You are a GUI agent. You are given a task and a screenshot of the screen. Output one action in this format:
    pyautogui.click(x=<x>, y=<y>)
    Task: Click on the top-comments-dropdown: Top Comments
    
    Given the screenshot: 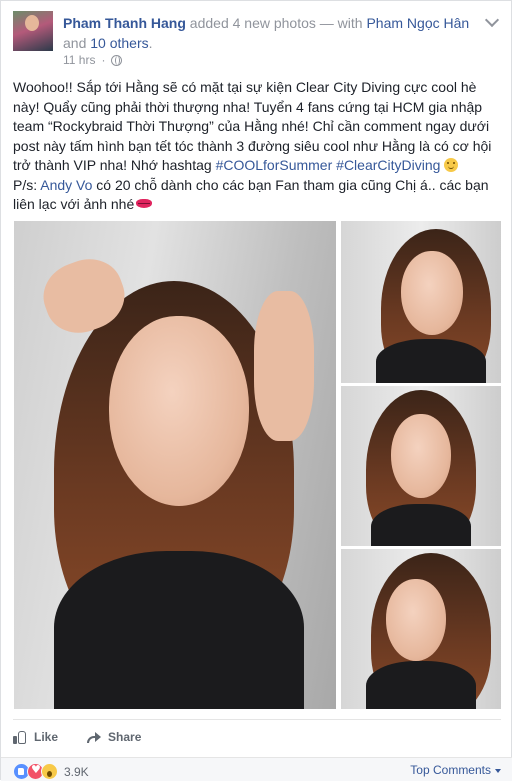 What is the action you would take?
    pyautogui.click(x=455, y=770)
    